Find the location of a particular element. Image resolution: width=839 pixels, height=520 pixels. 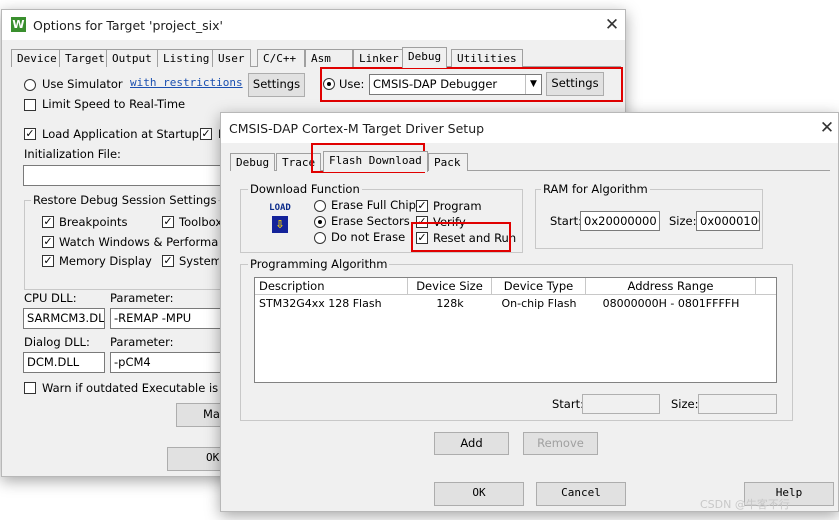

run-to-main-checkbox: ✓ is located at coordinates (206, 134).